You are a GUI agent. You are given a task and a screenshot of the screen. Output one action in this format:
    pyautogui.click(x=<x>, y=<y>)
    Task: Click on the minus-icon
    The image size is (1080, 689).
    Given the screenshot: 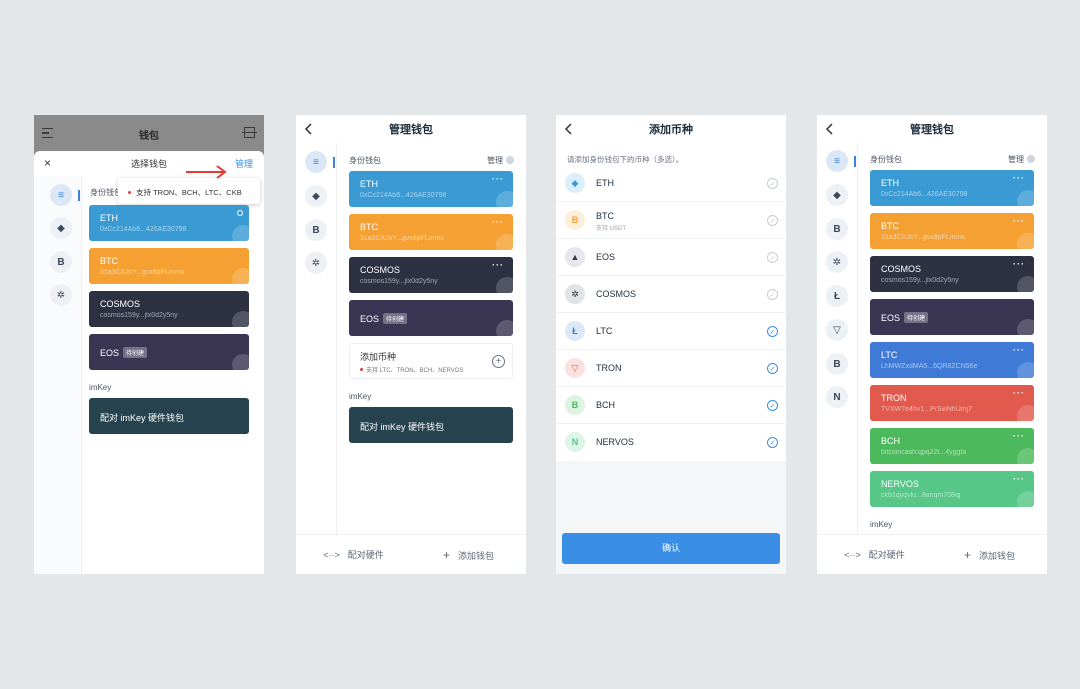 What is the action you would take?
    pyautogui.click(x=1031, y=159)
    